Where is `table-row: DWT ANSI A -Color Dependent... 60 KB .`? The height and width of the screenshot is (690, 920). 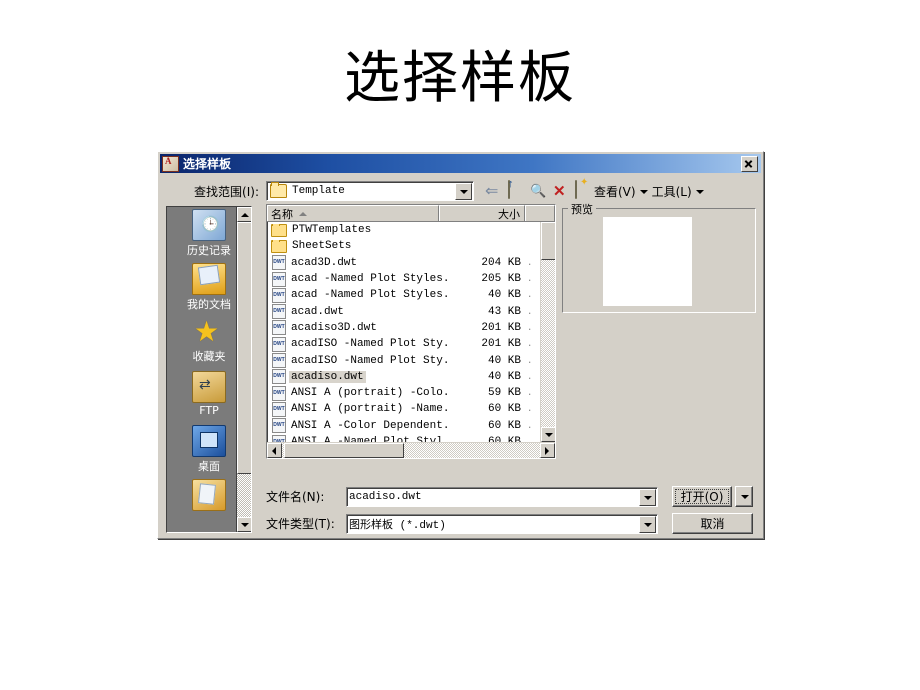
table-row: DWT ANSI A -Color Dependent... 60 KB . is located at coordinates (411, 426).